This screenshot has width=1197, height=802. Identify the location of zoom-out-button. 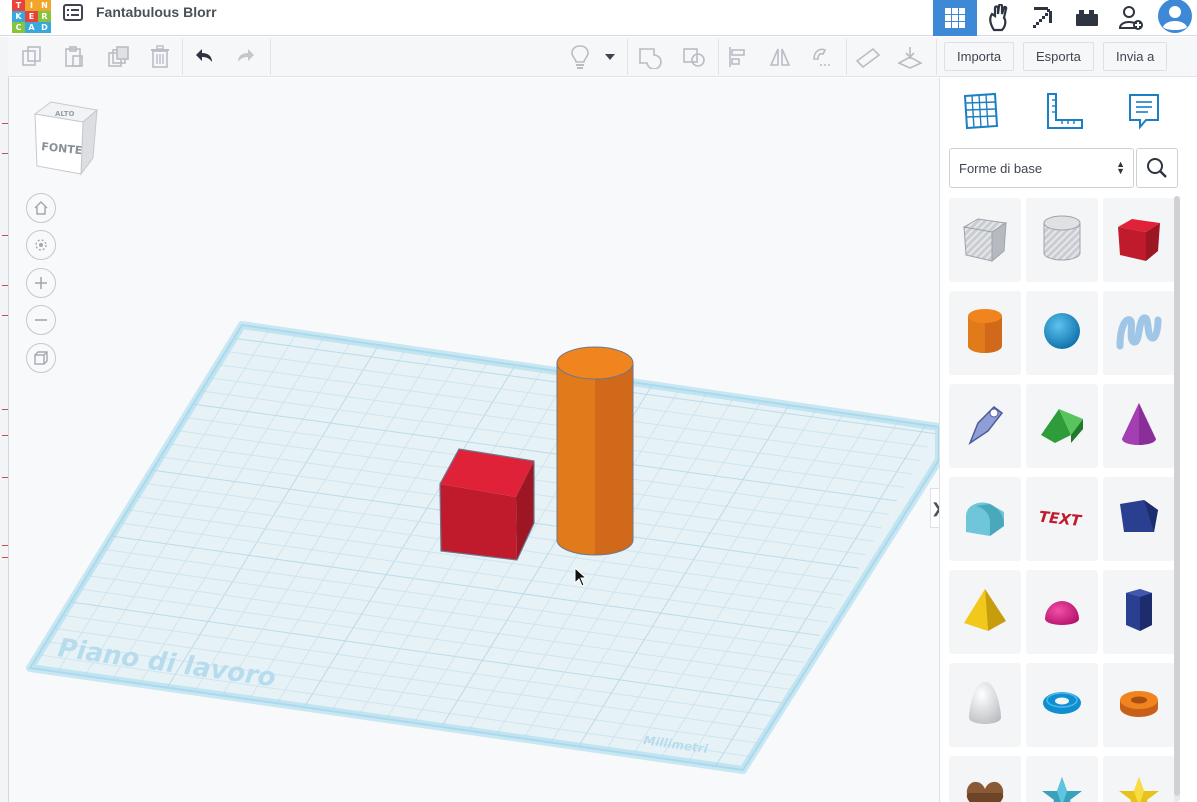
(41, 320).